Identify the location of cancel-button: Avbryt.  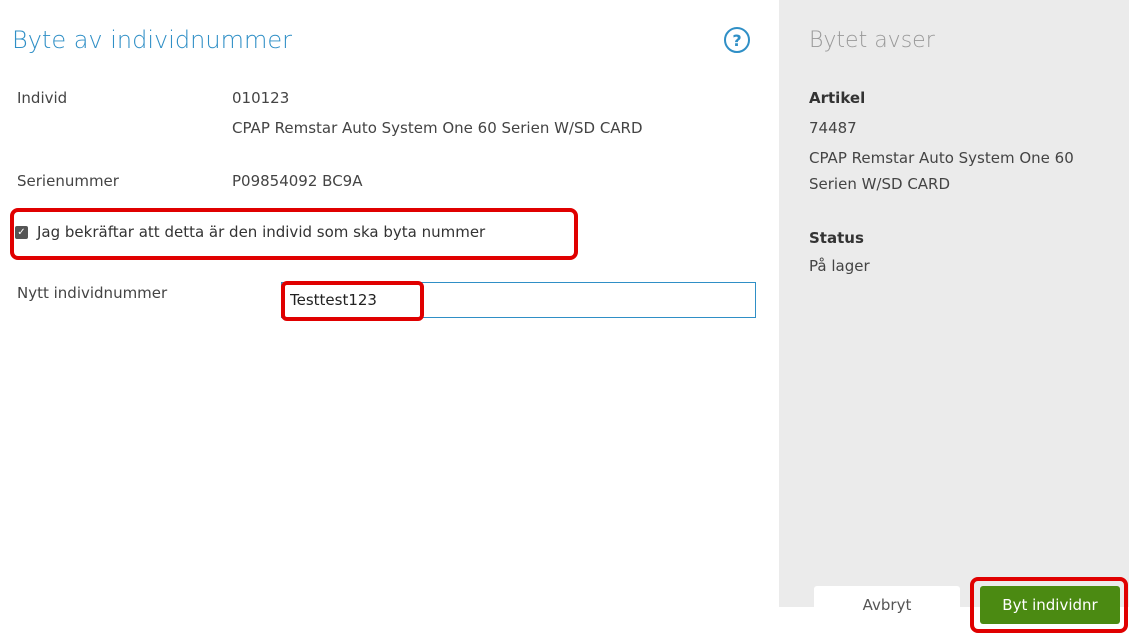
(887, 605).